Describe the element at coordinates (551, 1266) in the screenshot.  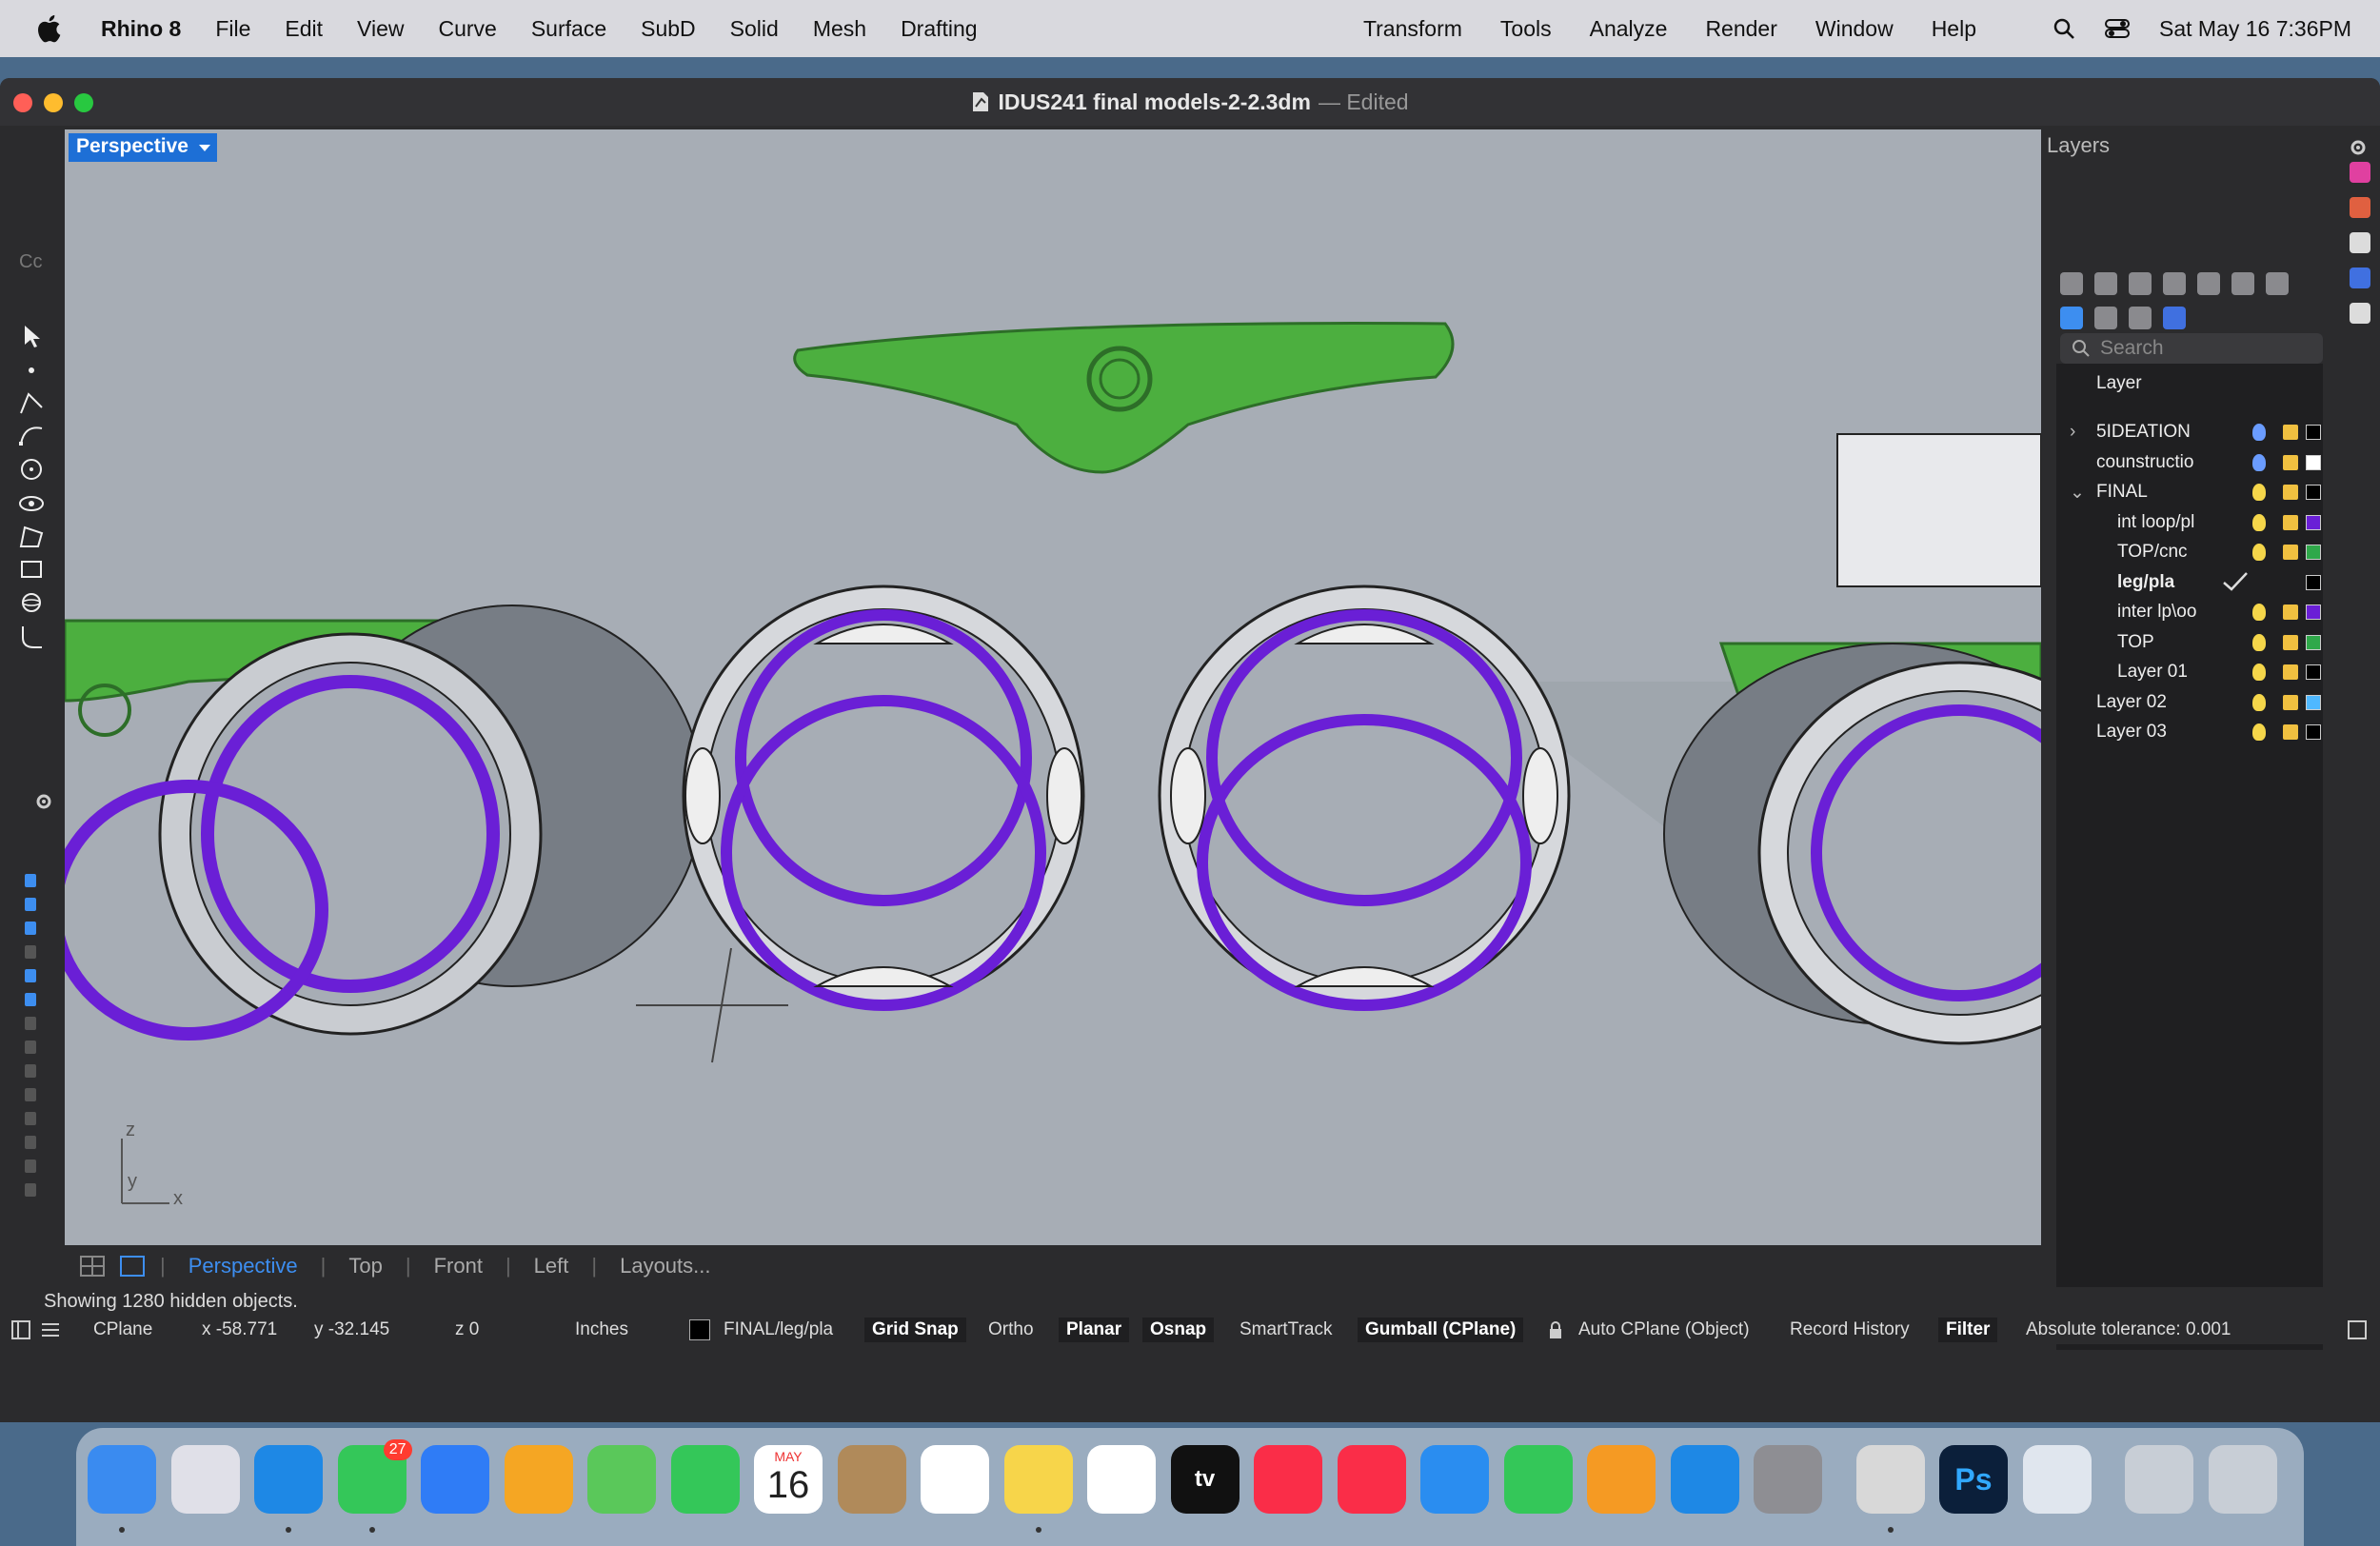
I see `tab-left: Left` at that location.